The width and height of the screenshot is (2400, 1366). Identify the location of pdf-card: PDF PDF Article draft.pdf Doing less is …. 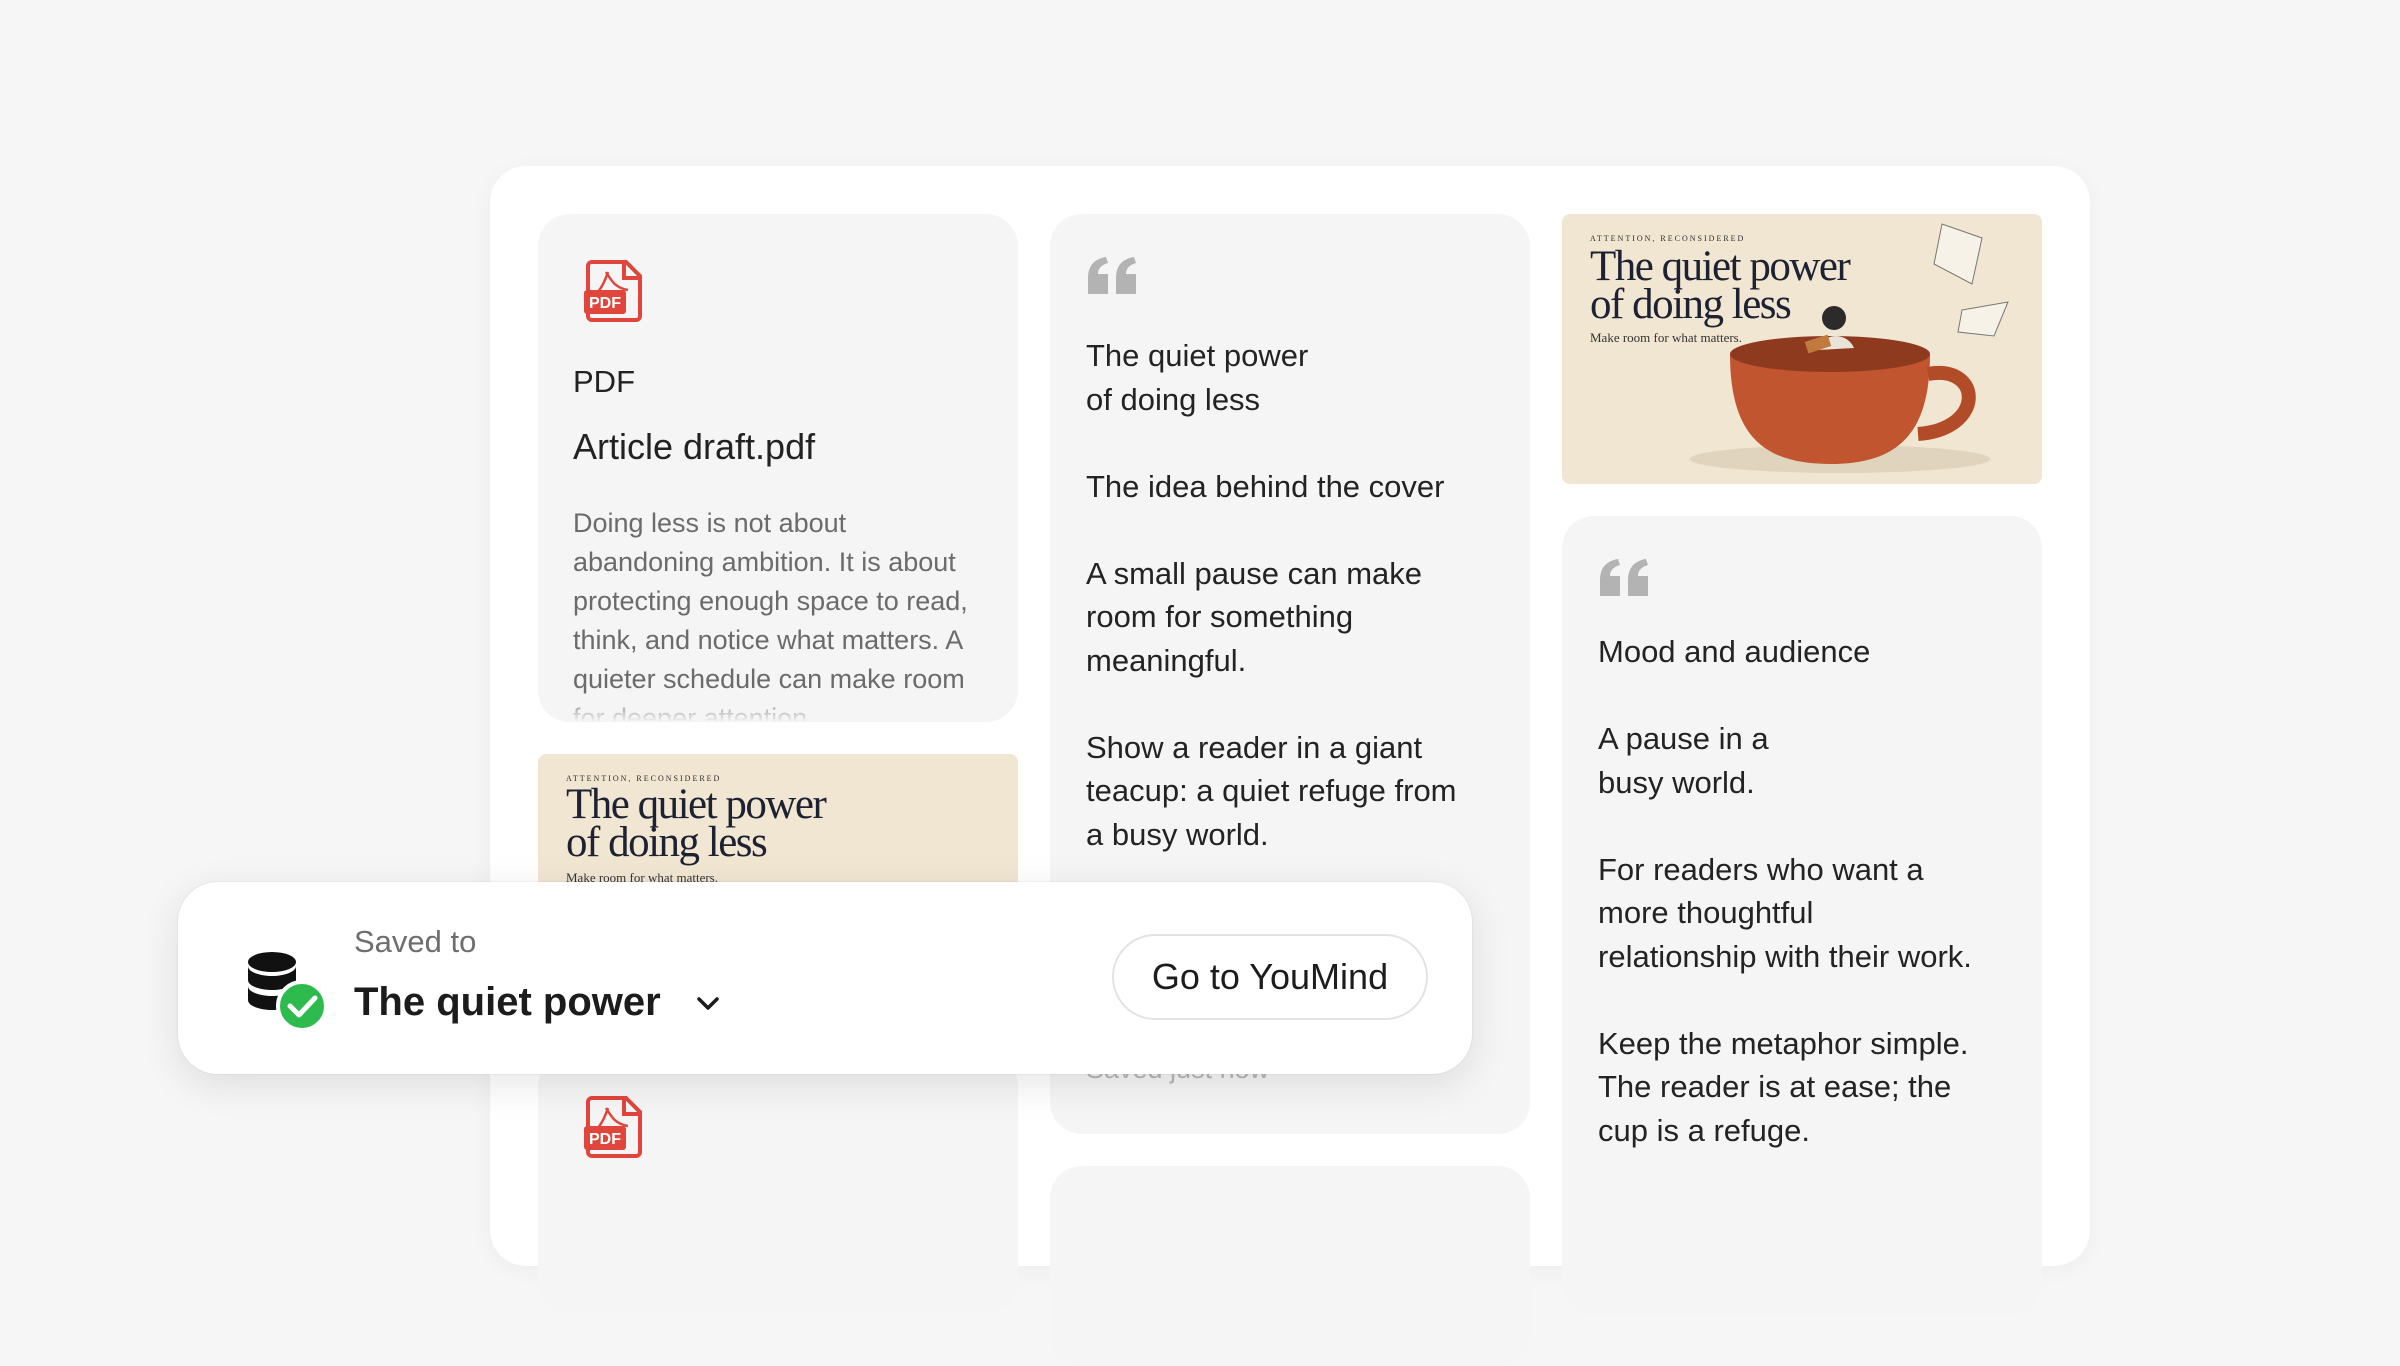
(778, 468).